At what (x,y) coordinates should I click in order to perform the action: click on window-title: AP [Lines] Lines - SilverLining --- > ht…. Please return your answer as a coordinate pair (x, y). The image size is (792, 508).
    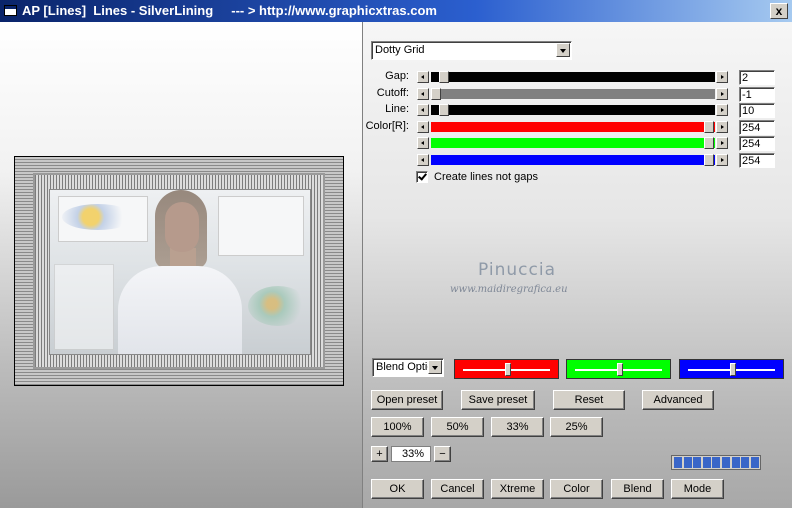
    Looking at the image, I should click on (229, 10).